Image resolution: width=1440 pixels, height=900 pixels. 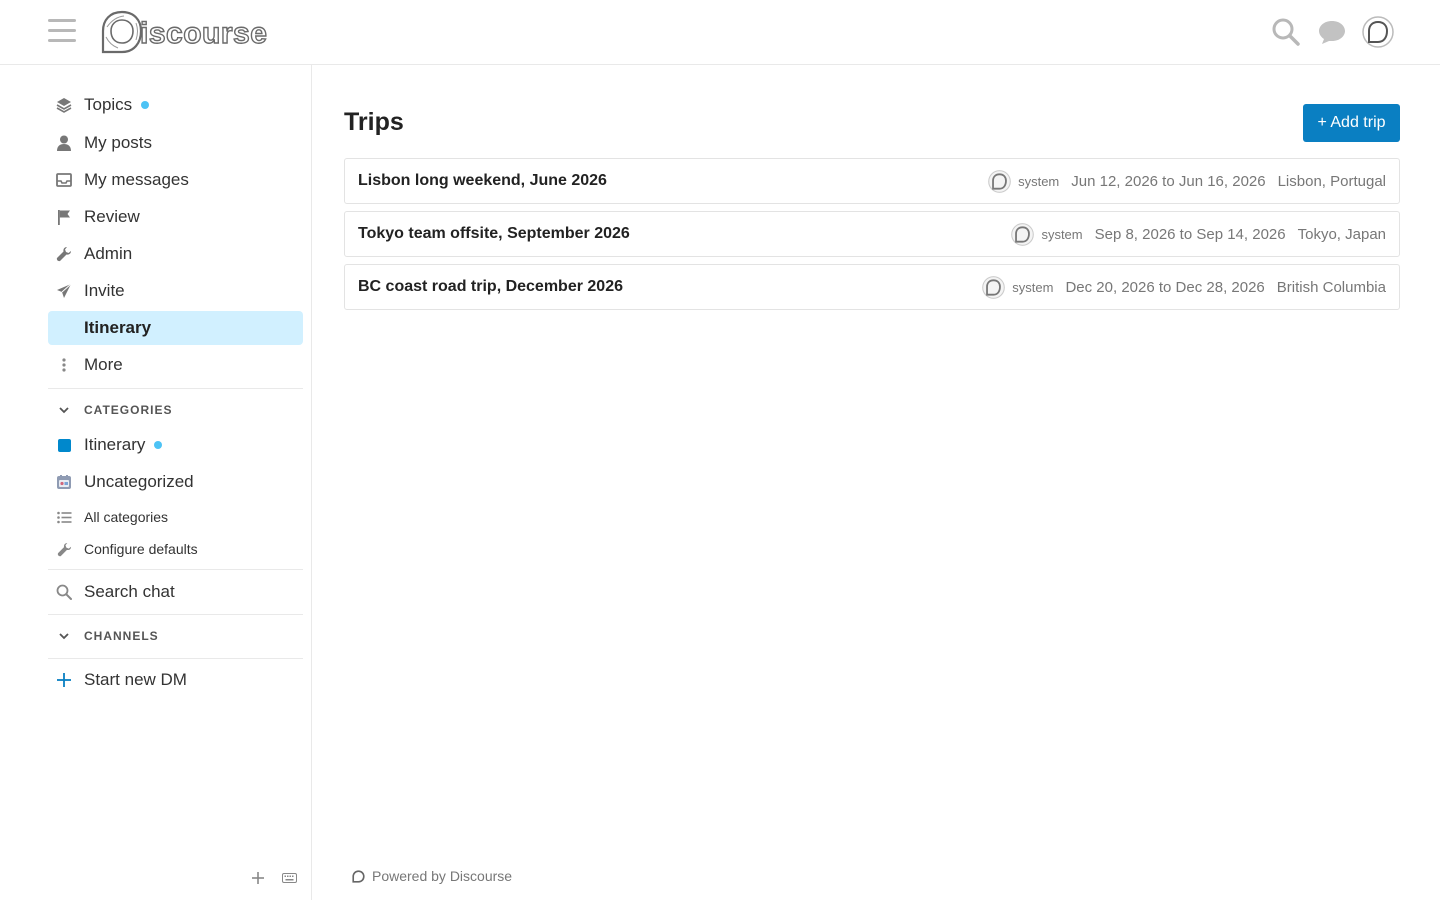 What do you see at coordinates (175, 254) in the screenshot?
I see `sidebar-item-admin: Admin` at bounding box center [175, 254].